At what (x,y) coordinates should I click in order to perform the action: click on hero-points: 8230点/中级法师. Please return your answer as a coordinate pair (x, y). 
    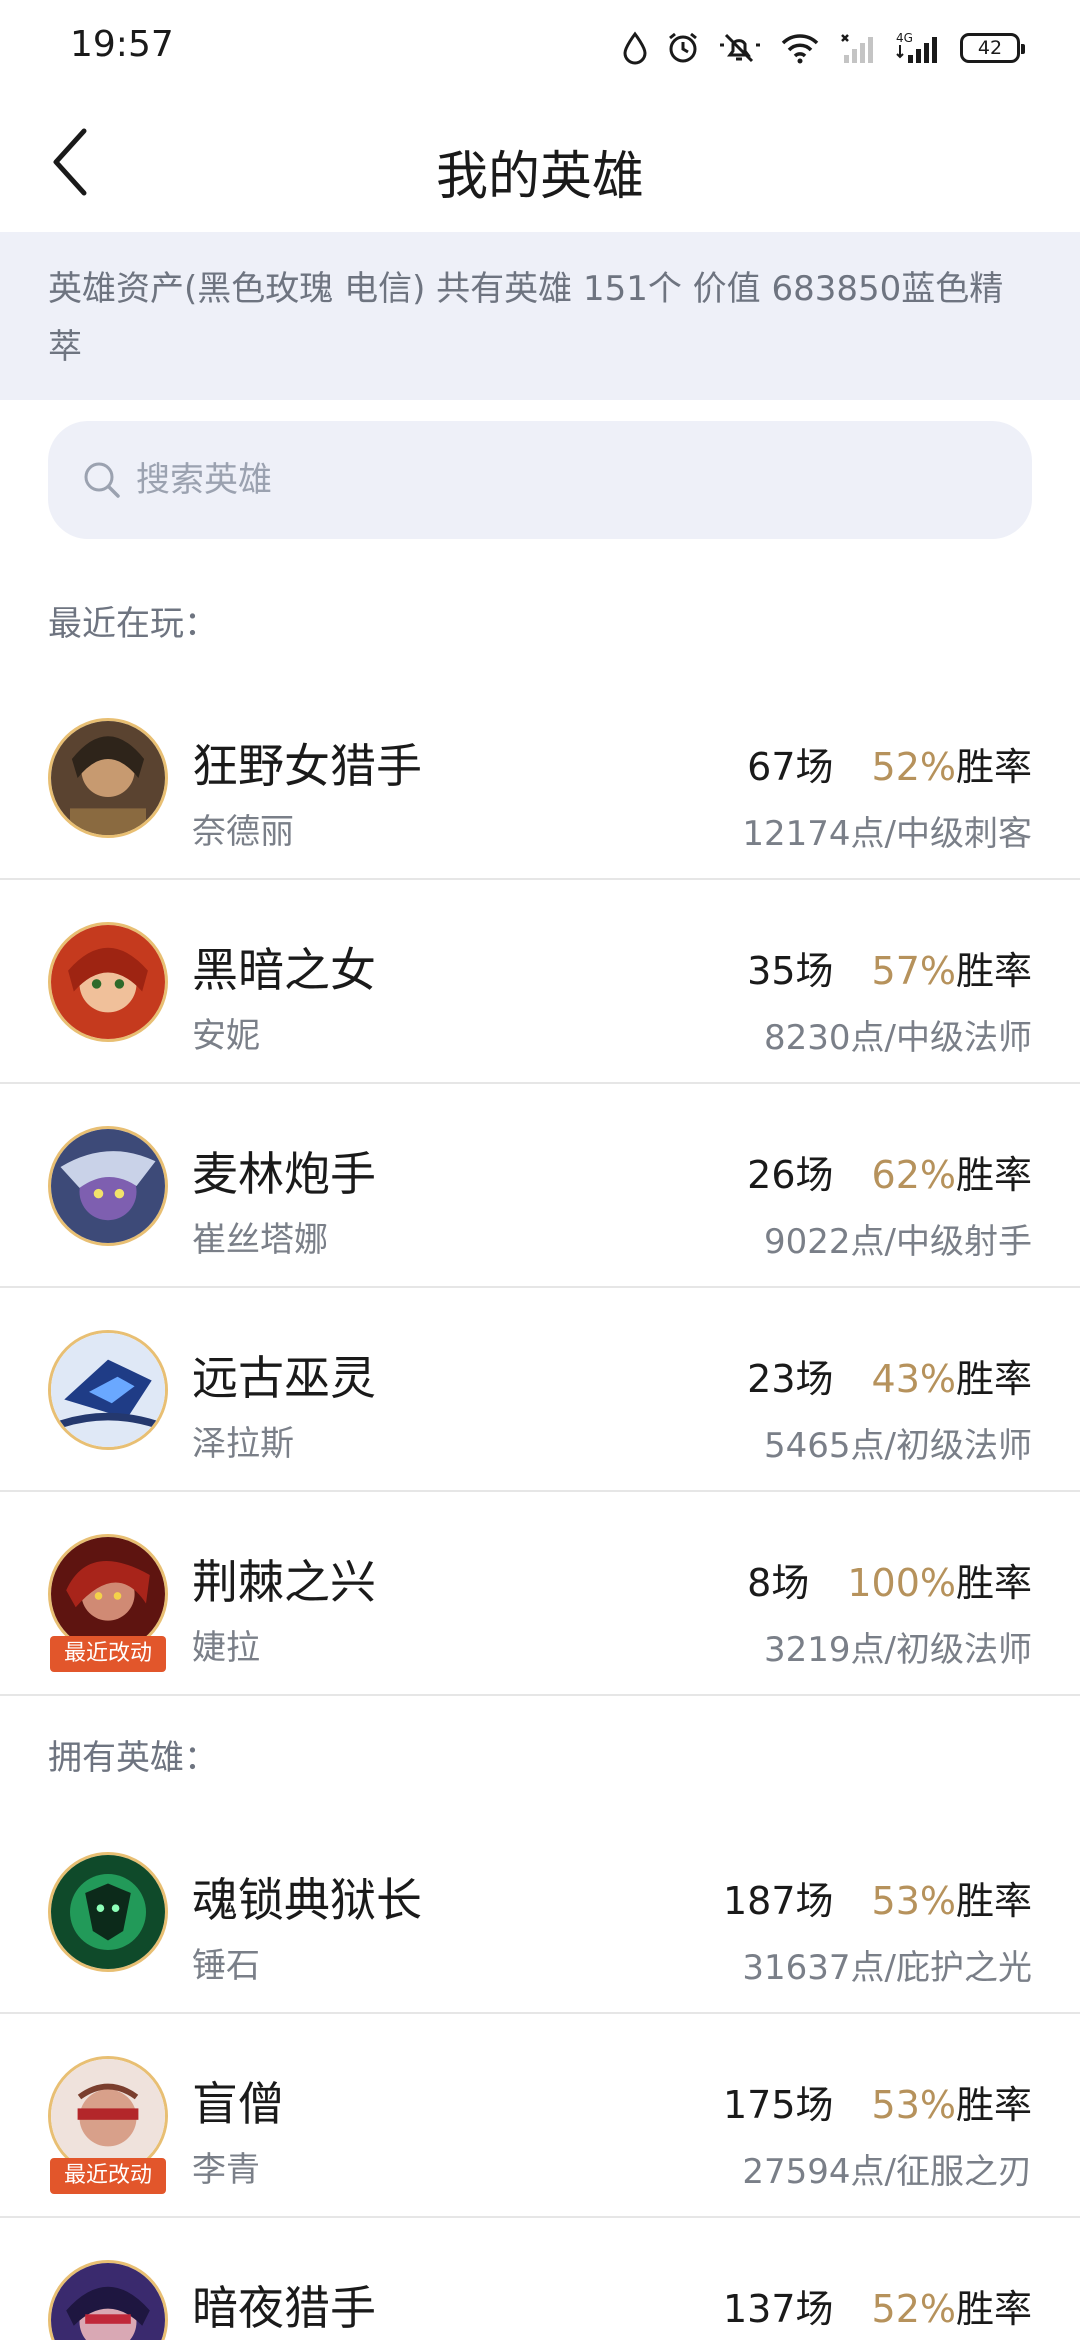
    Looking at the image, I should click on (898, 1038).